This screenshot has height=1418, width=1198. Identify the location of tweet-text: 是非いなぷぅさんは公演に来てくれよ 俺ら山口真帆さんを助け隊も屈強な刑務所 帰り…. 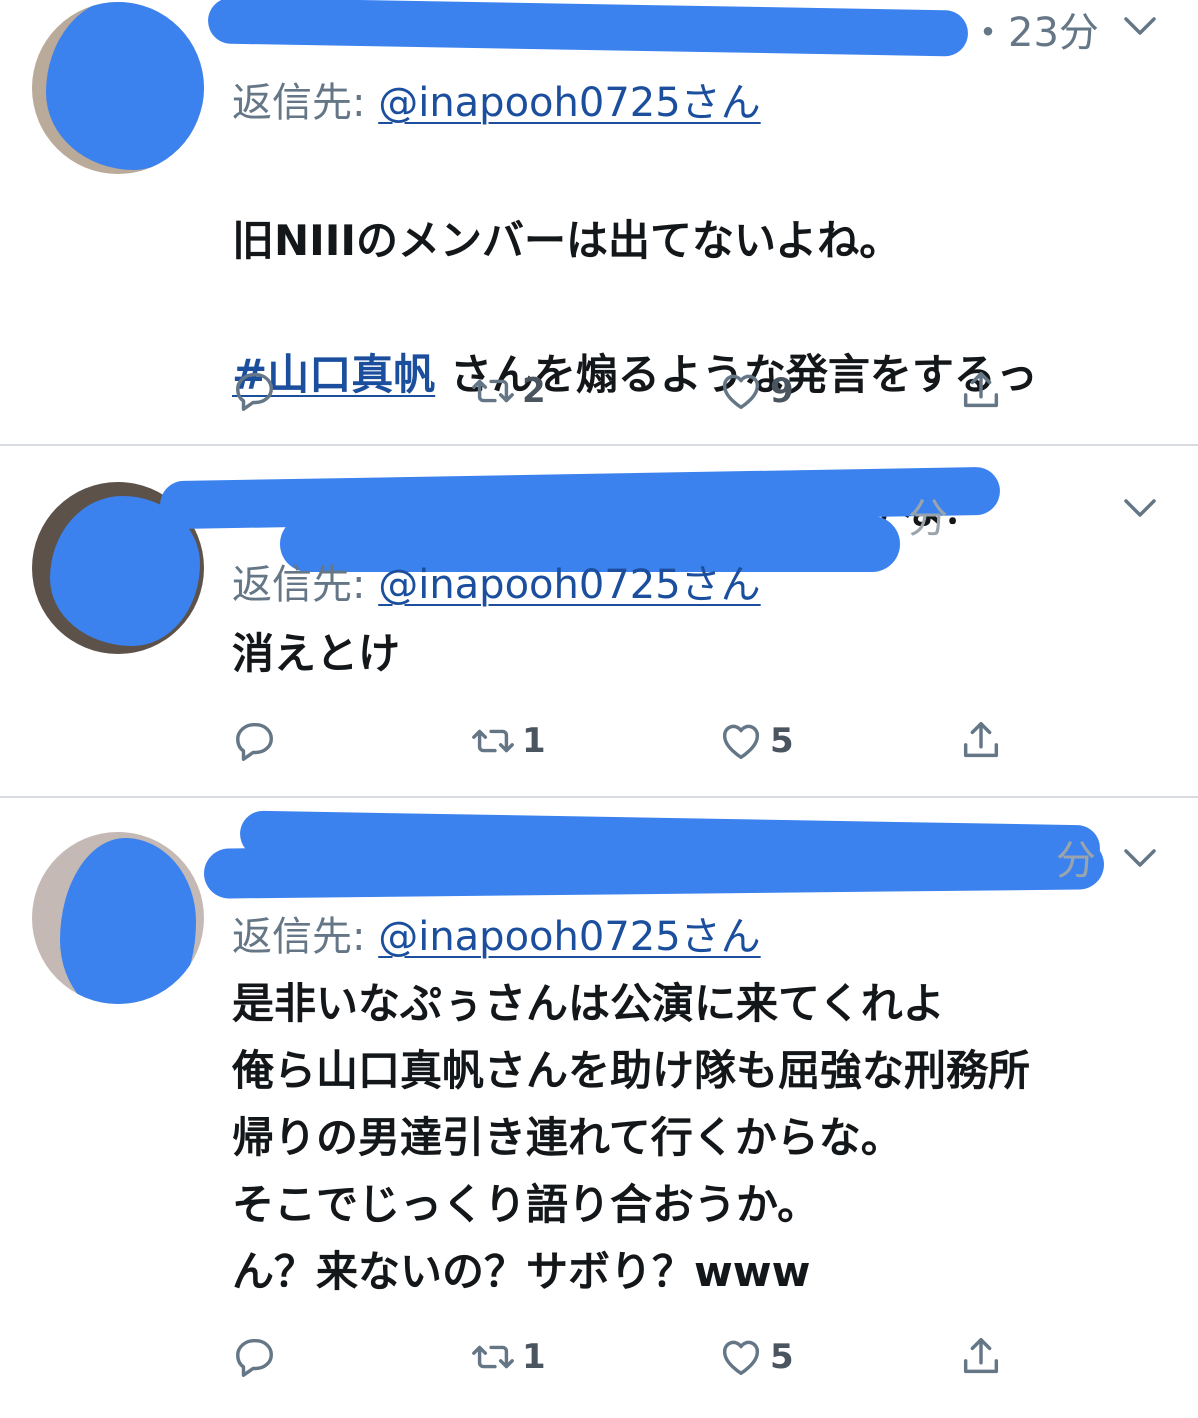
(631, 1137).